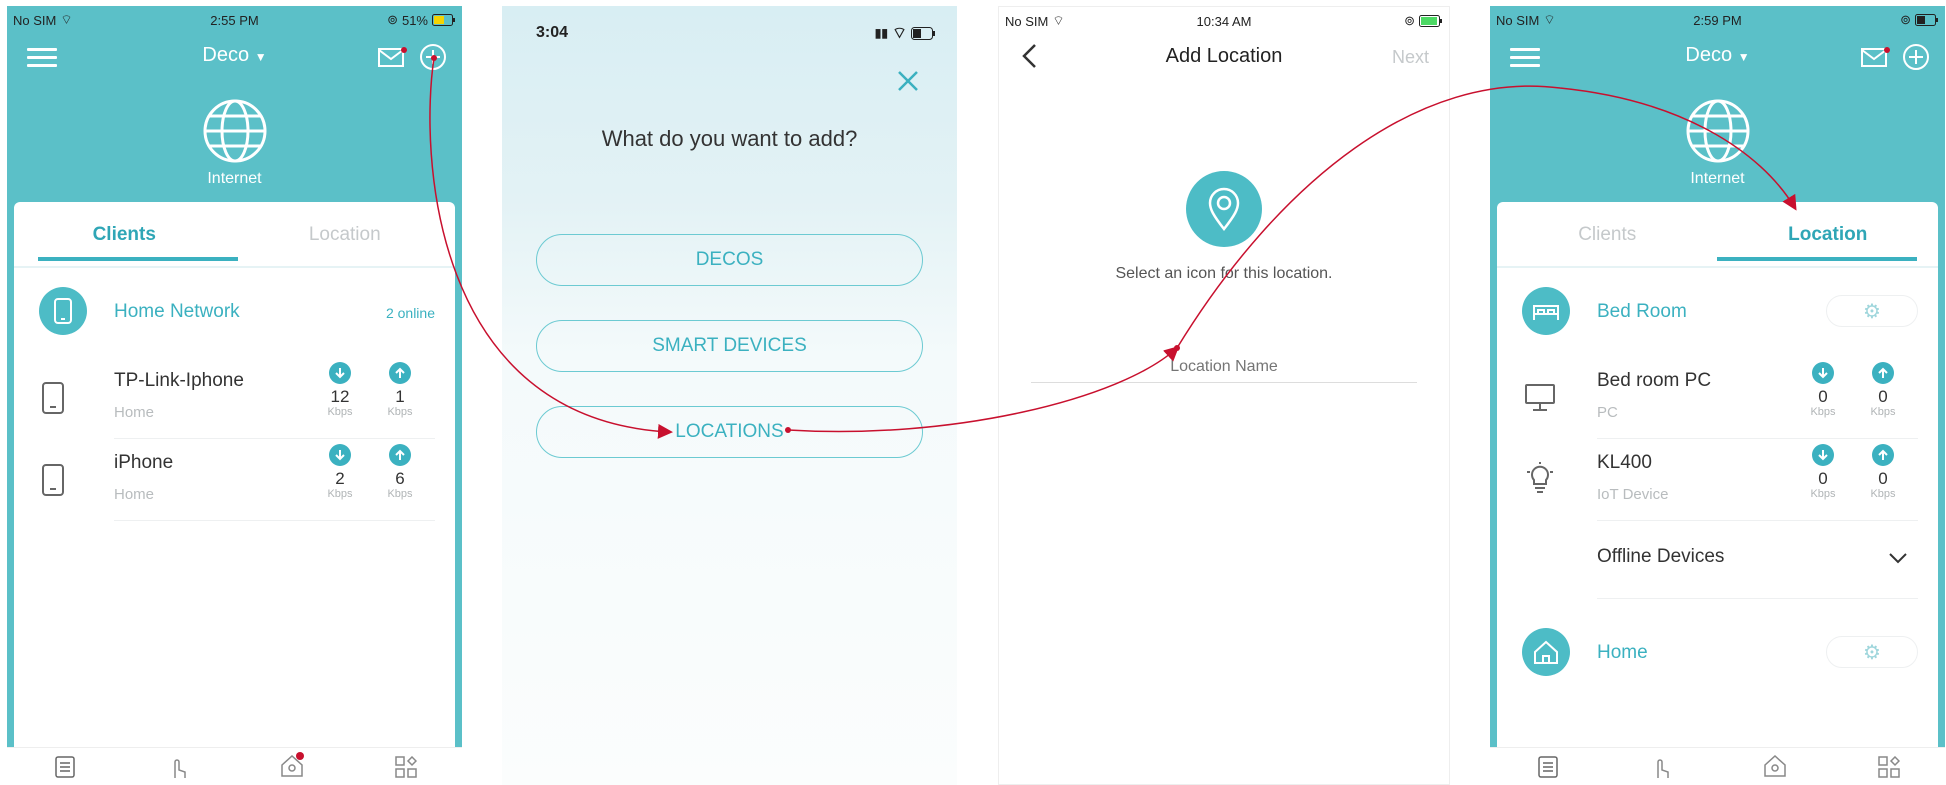 Image resolution: width=1946 pixels, height=785 pixels. I want to click on close-icon, so click(908, 81).